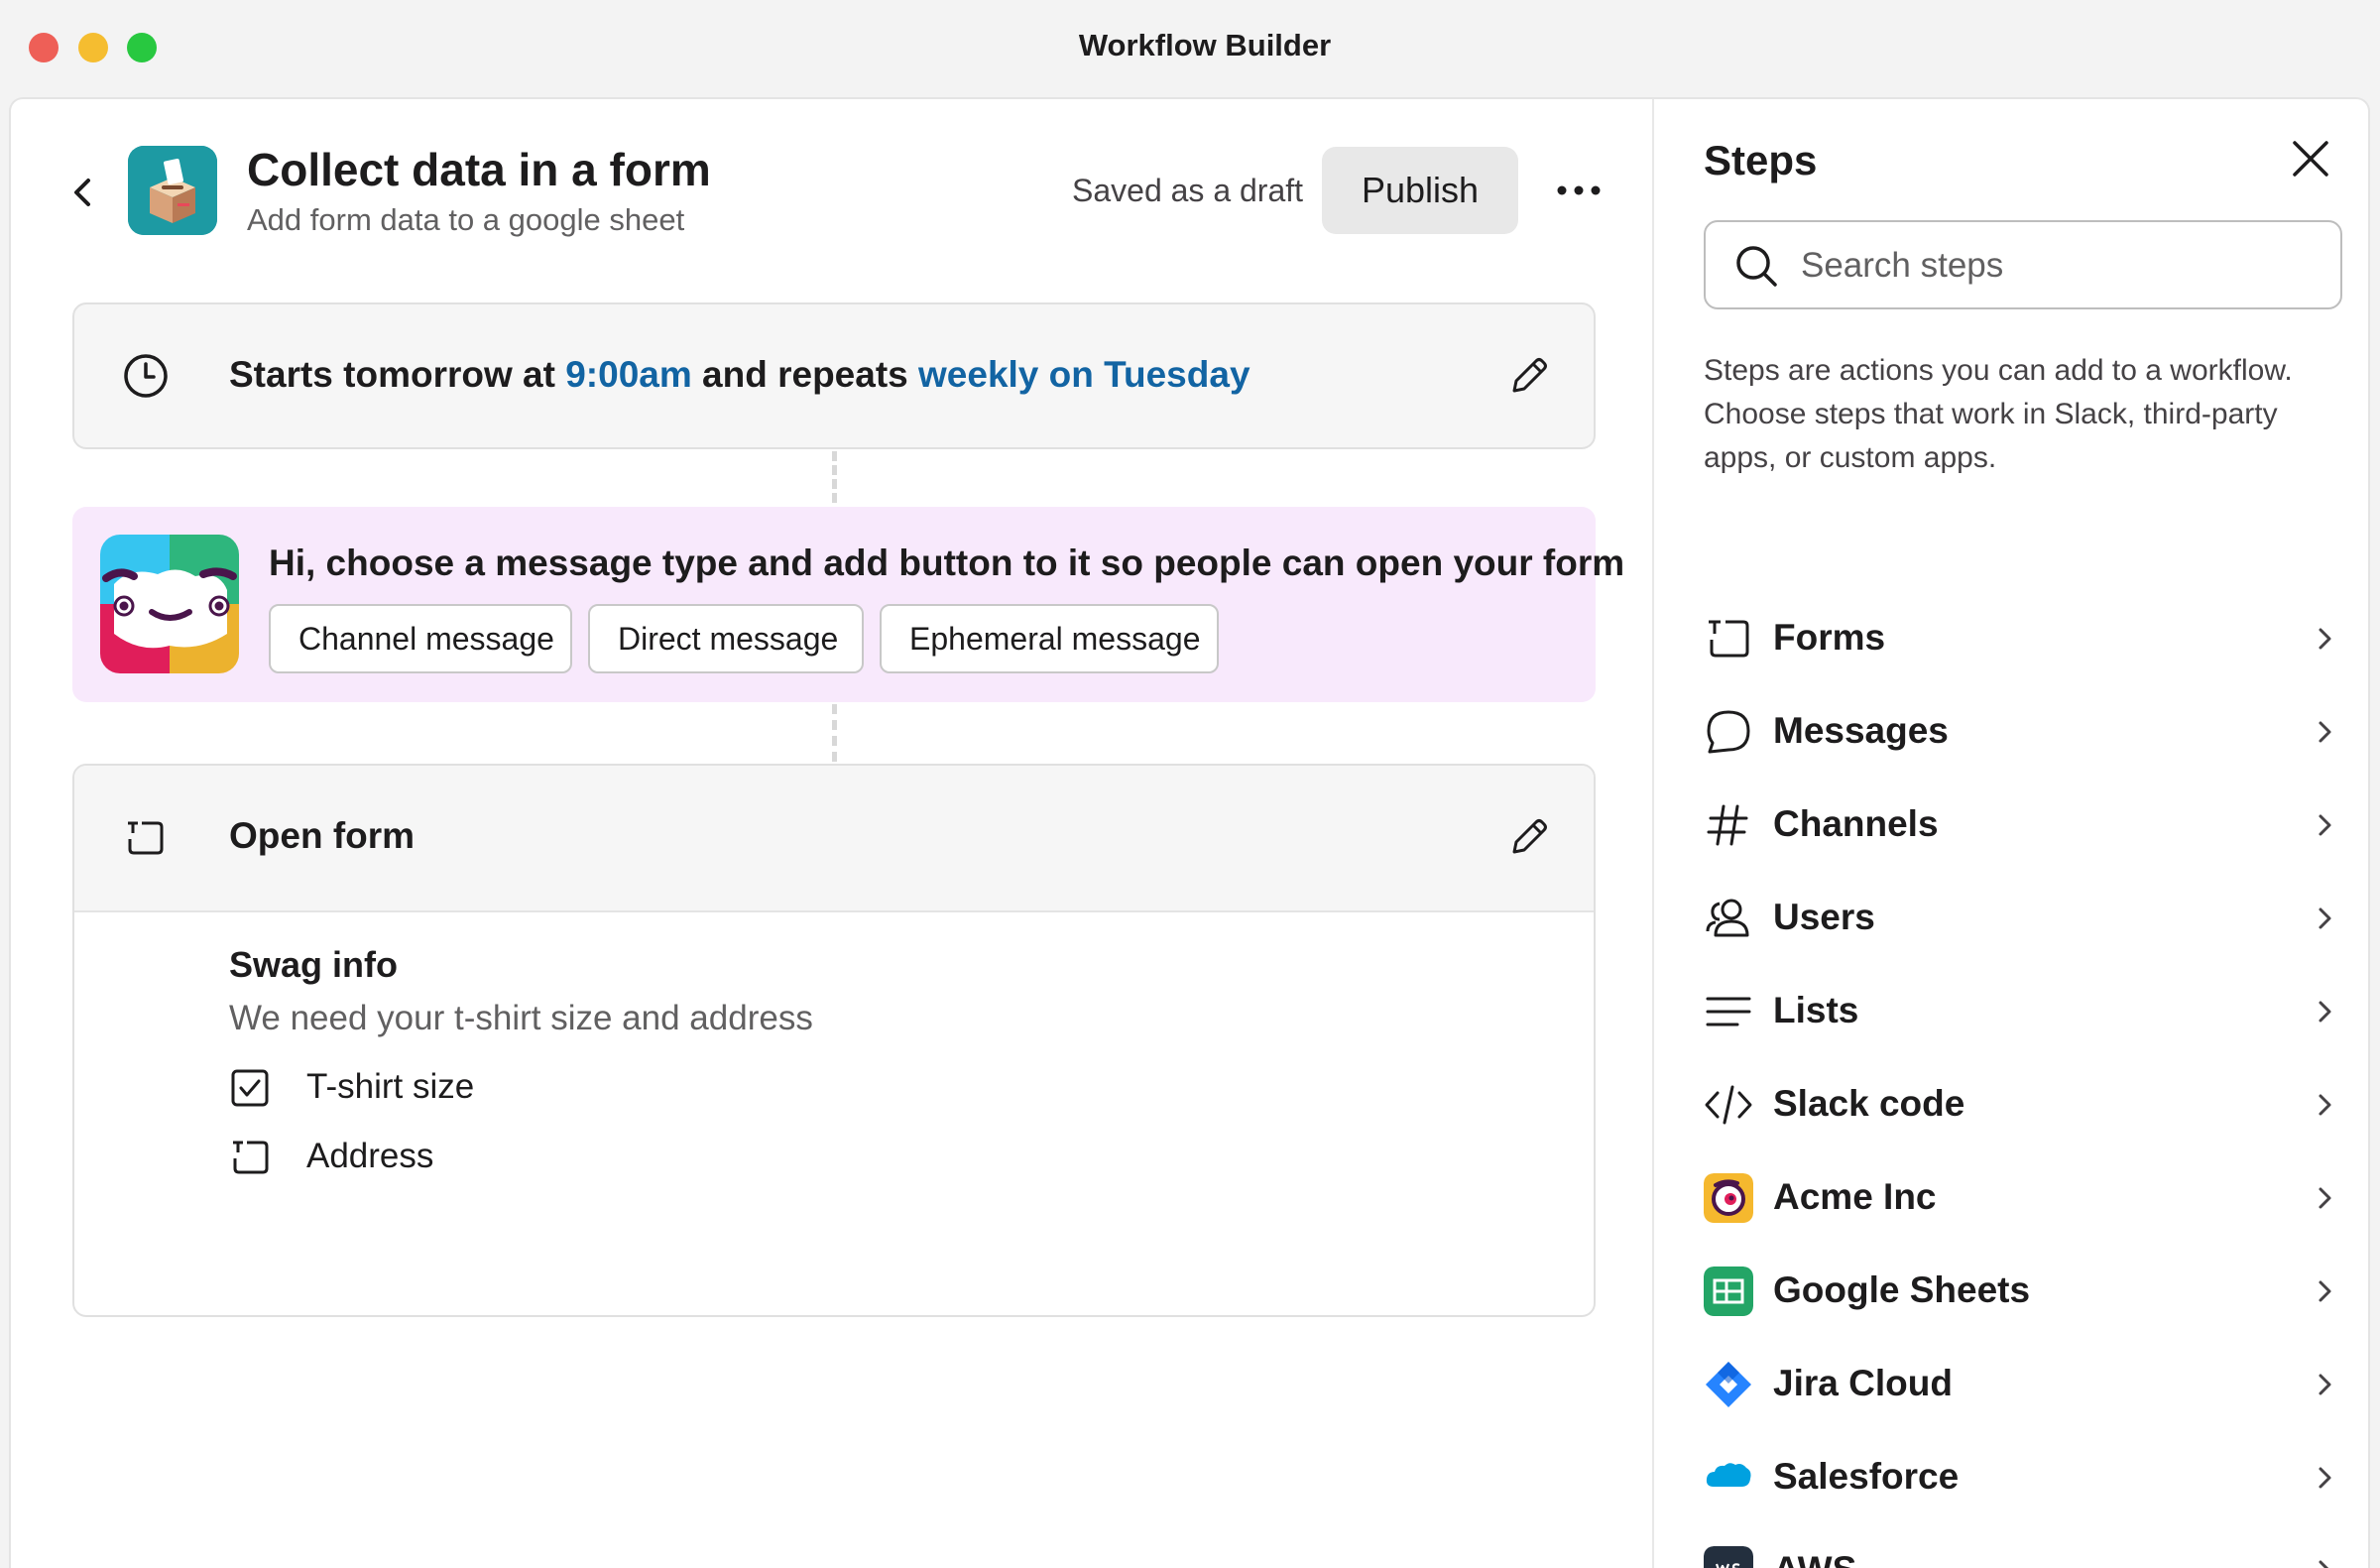 This screenshot has height=1568, width=2380. Describe the element at coordinates (2059, 266) in the screenshot. I see `search-input` at that location.